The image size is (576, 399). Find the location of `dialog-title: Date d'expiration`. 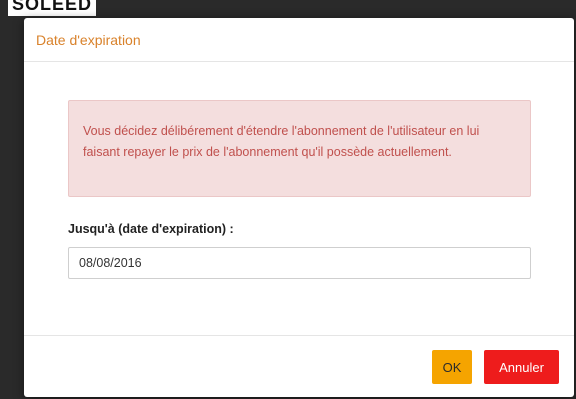

dialog-title: Date d'expiration is located at coordinates (88, 39).